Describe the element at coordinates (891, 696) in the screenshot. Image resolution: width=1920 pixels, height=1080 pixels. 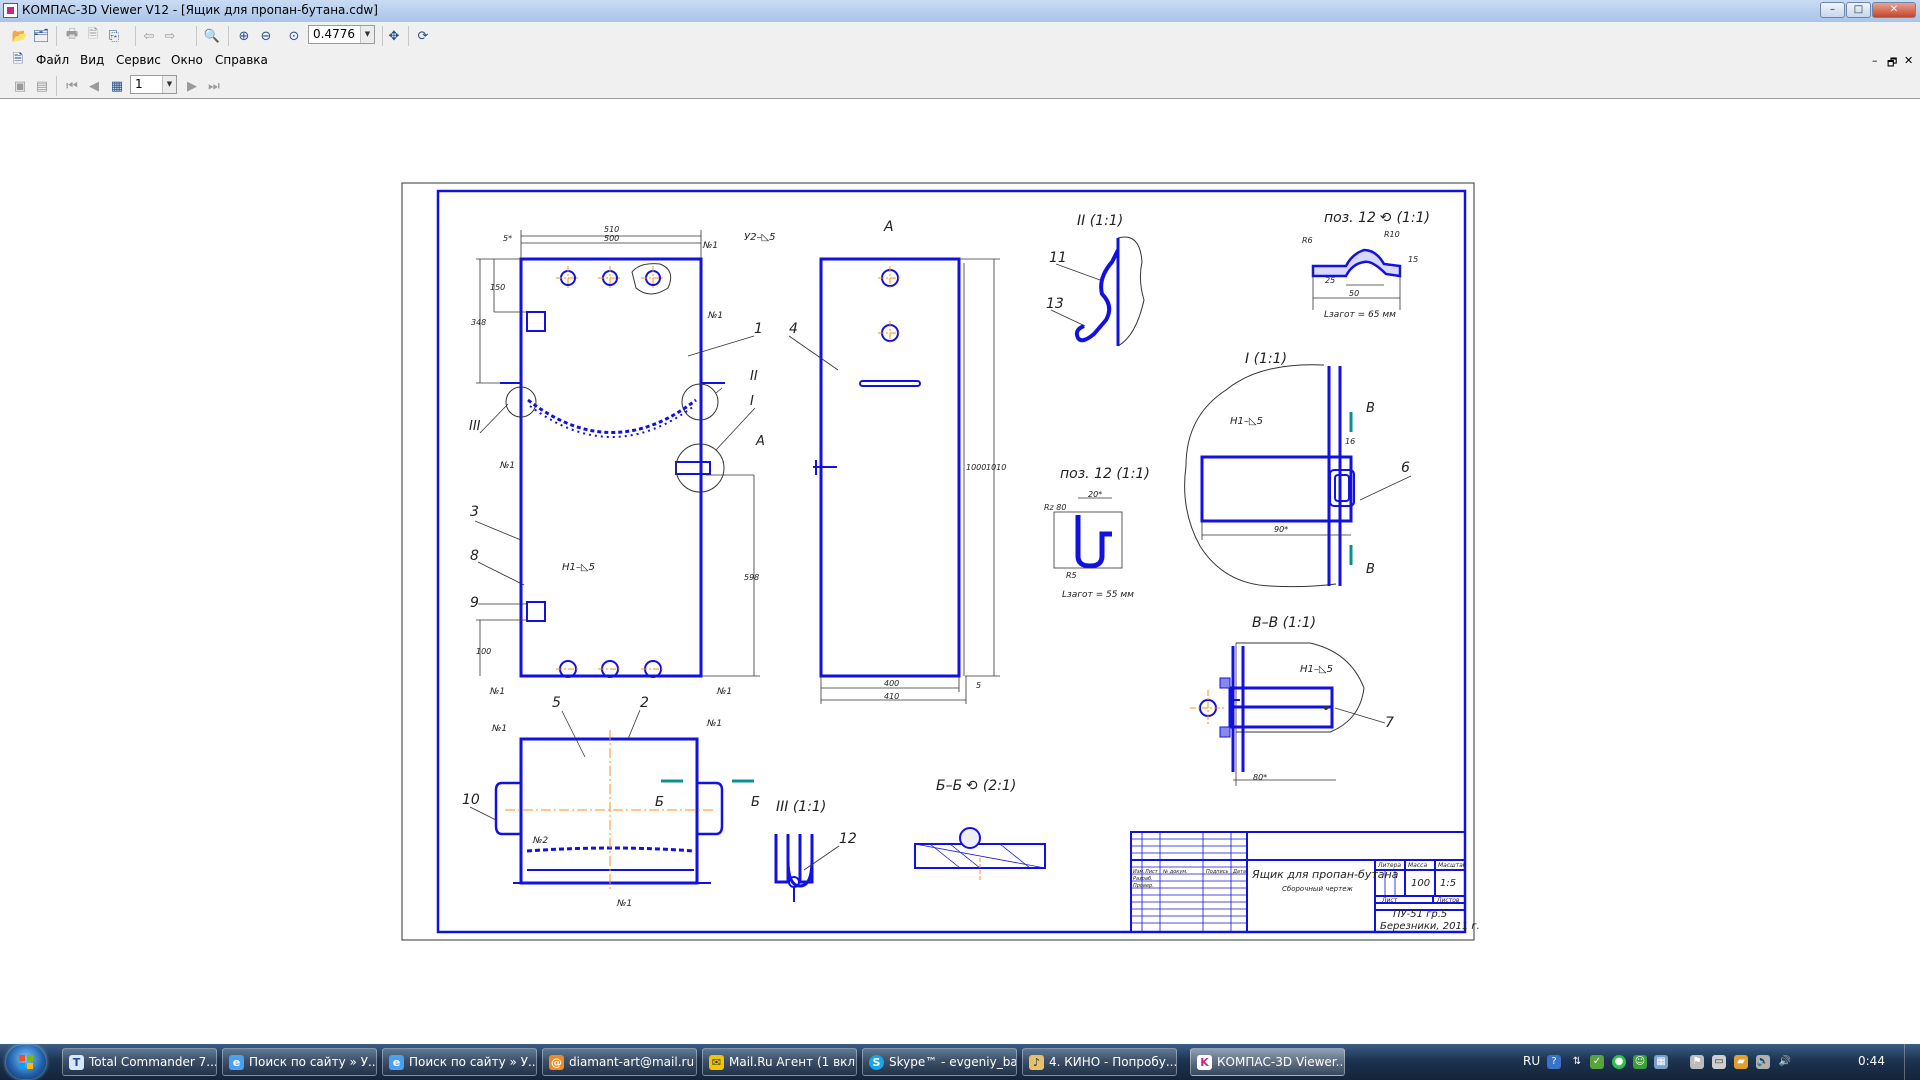
I see `dim-410: 410` at that location.